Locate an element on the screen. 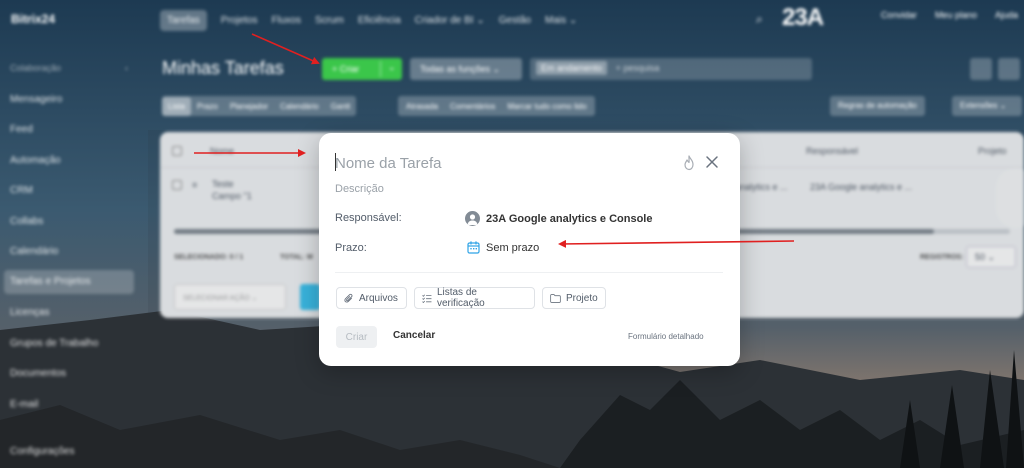 The image size is (1024, 468). cancel-button: Cancelar is located at coordinates (414, 335).